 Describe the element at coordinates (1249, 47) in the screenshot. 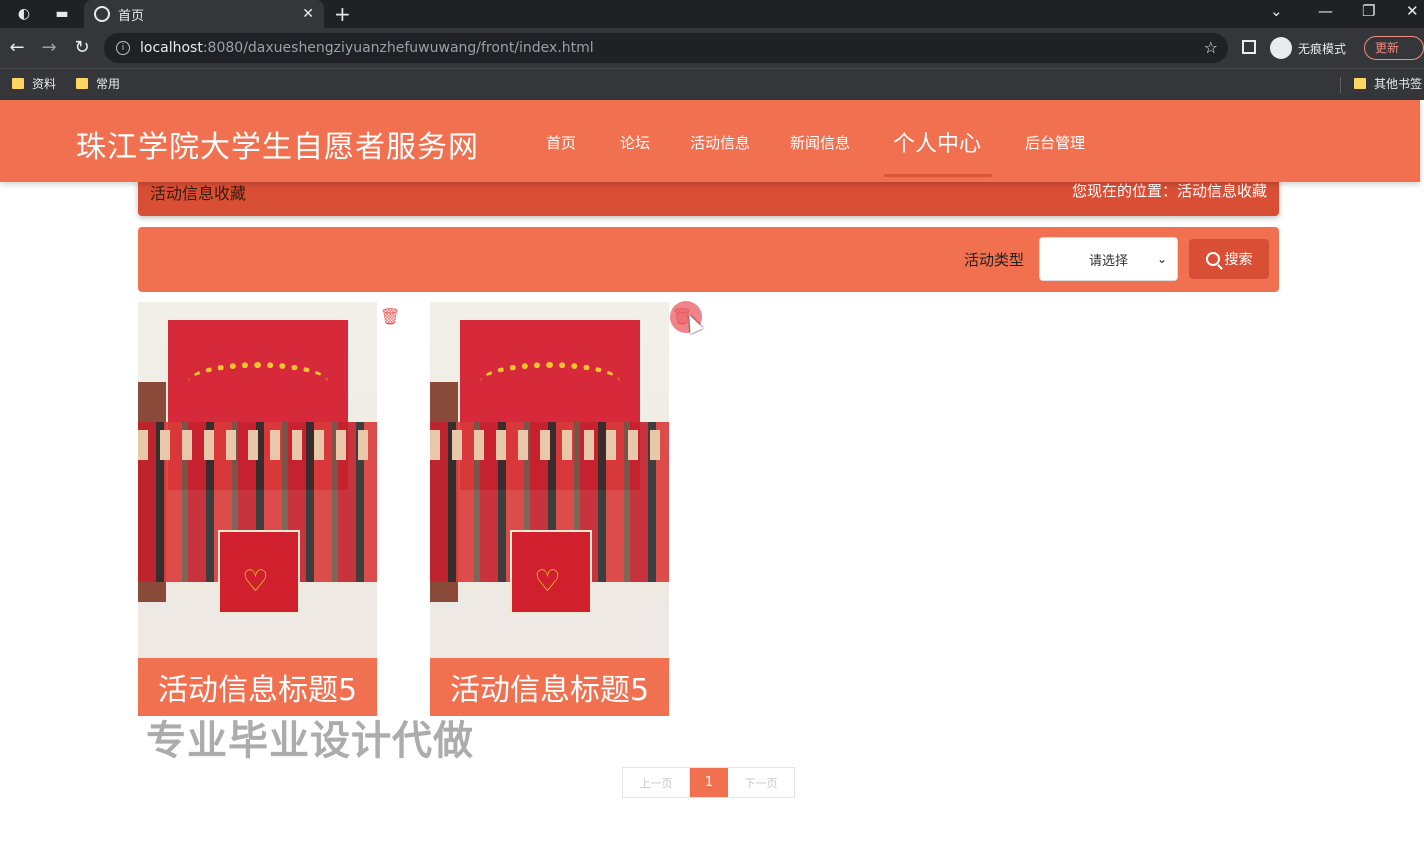

I see `side-panel-icon` at that location.